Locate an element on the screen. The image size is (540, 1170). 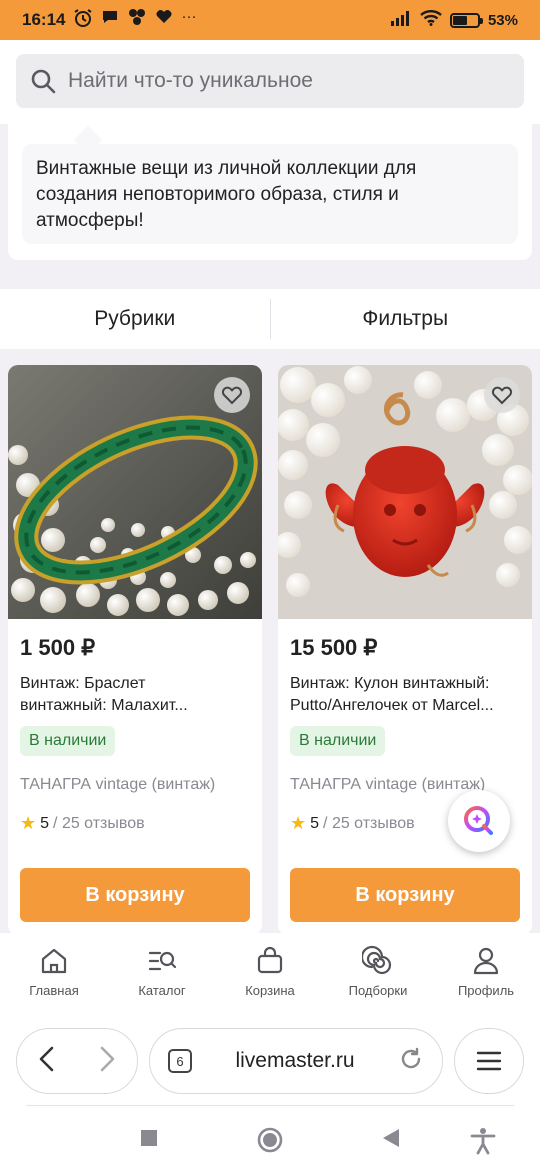
description-line: Винтажные вещи из личной коллекции для is located at coordinates (226, 168).